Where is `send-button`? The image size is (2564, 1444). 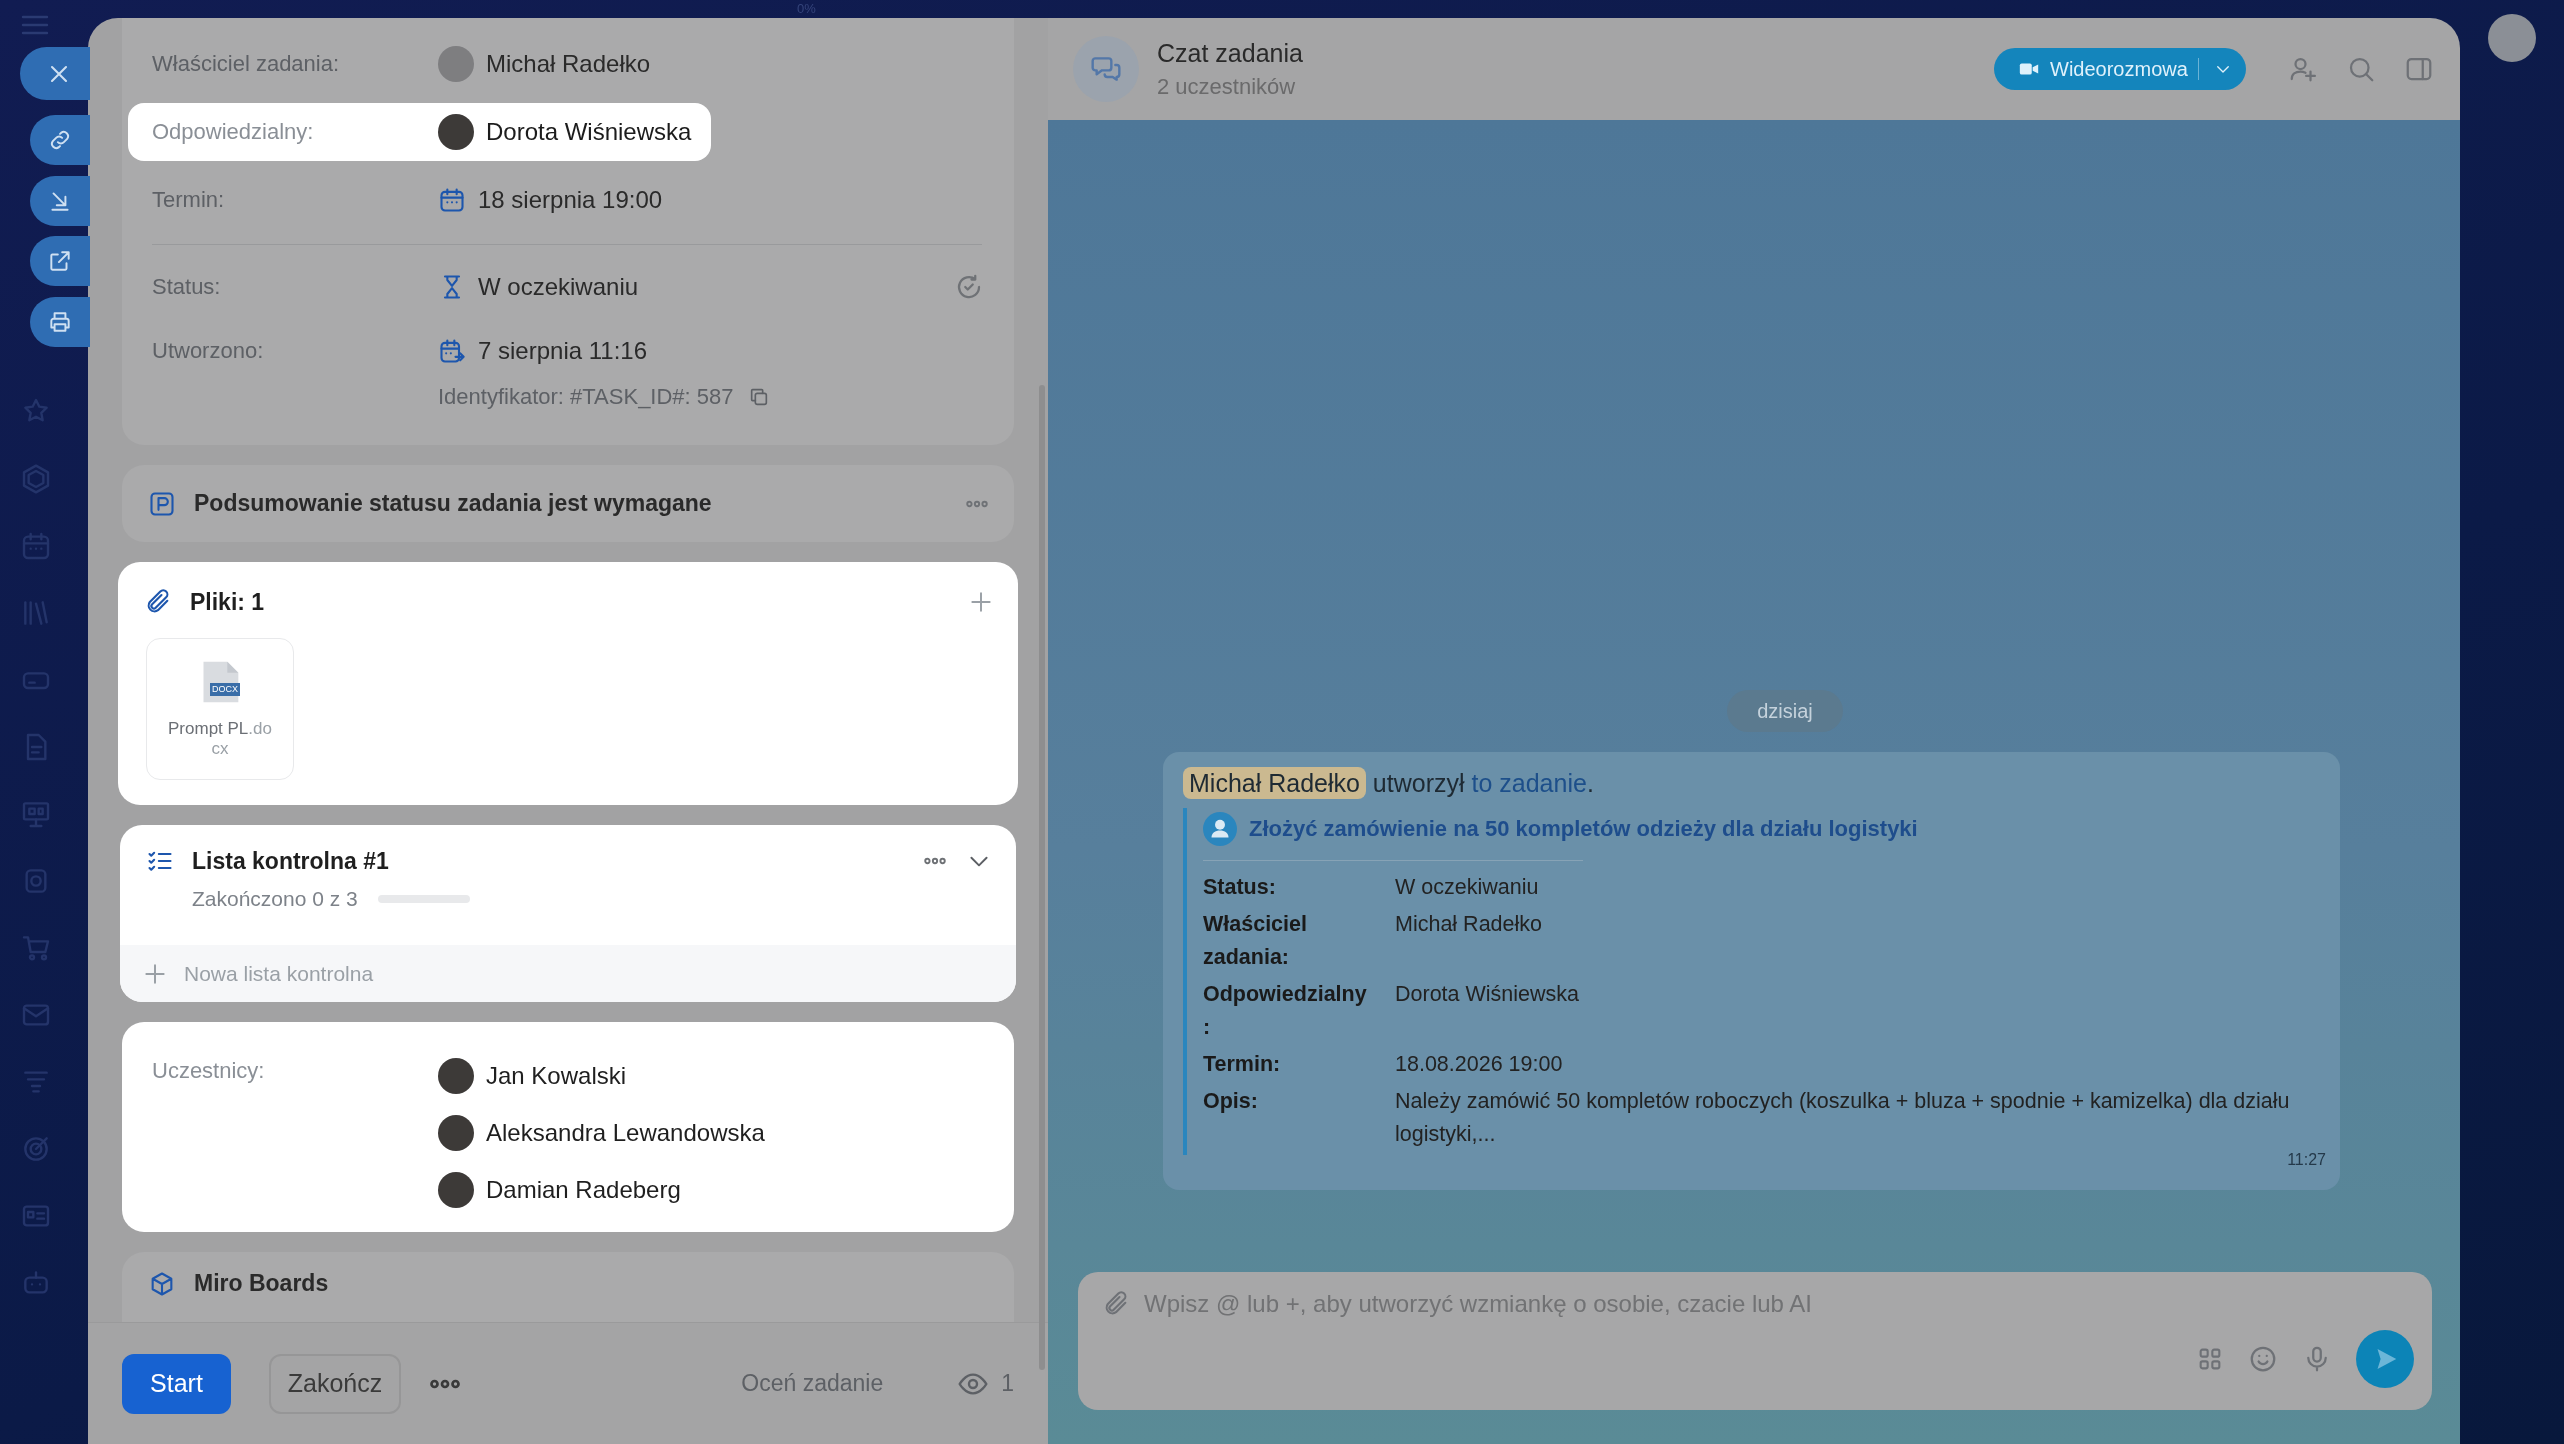 send-button is located at coordinates (2385, 1359).